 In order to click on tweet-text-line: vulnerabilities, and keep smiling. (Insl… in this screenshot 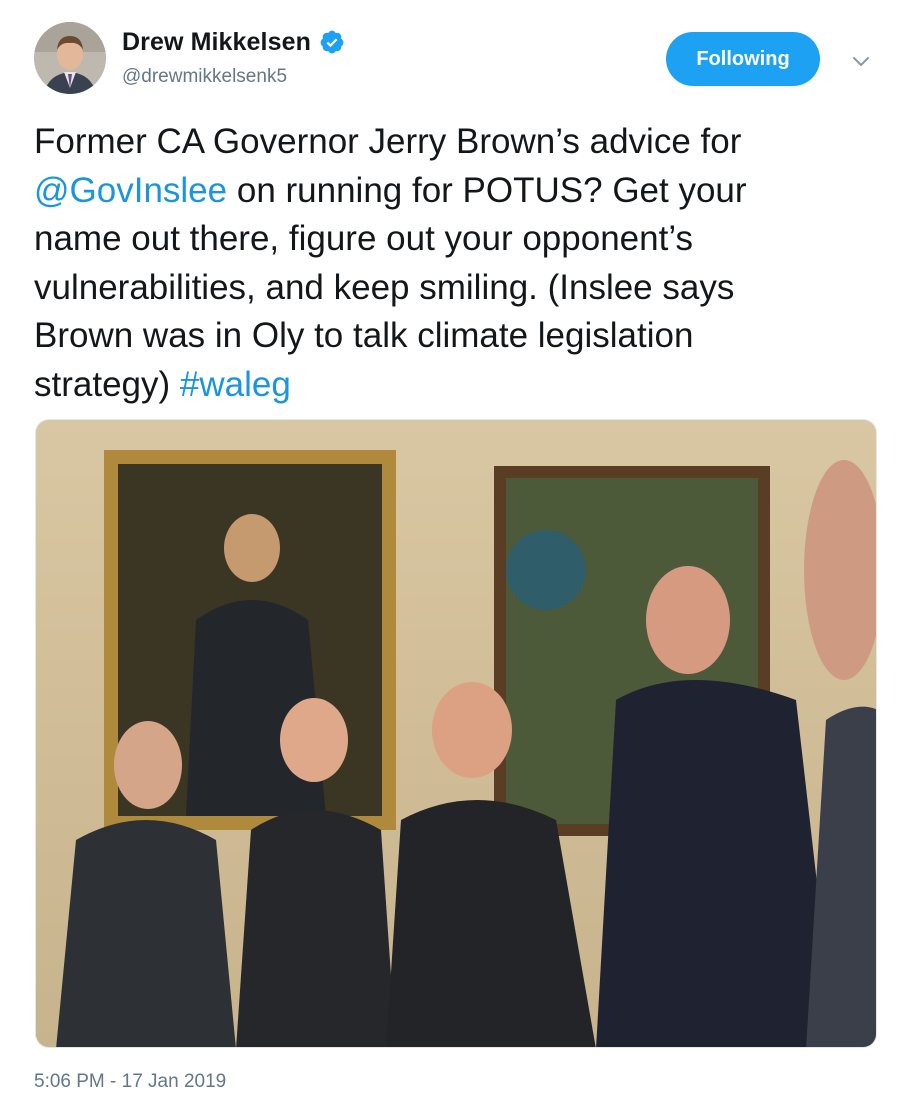, I will do `click(459, 288)`.